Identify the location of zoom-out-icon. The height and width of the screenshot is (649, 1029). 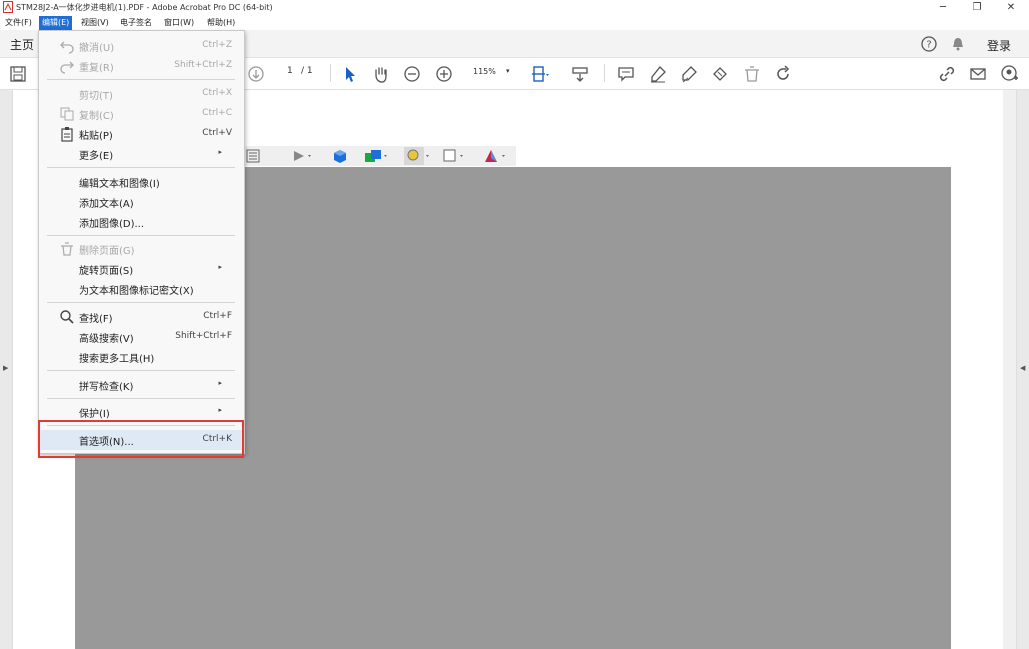
(412, 74).